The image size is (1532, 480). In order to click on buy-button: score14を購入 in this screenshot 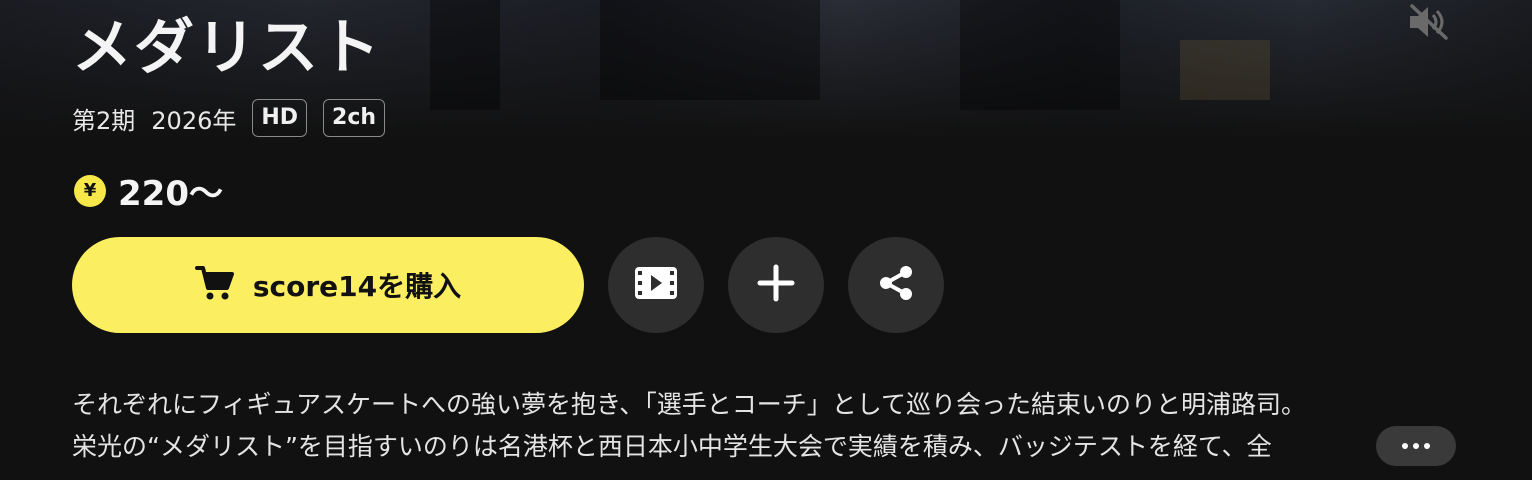, I will do `click(328, 285)`.